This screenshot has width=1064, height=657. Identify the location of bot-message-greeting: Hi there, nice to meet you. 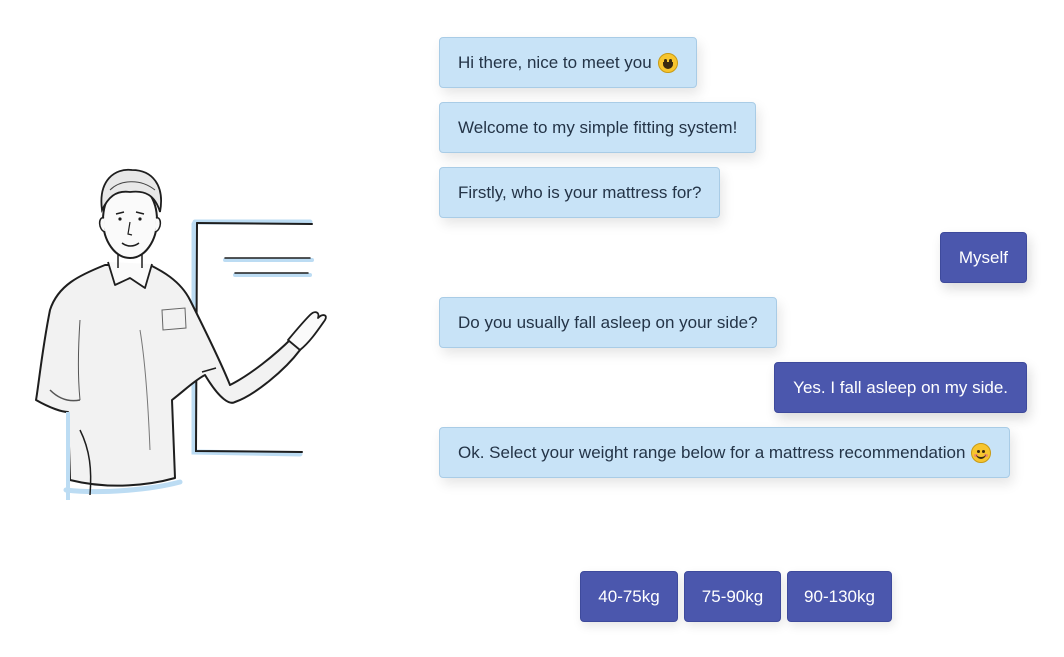
(568, 62).